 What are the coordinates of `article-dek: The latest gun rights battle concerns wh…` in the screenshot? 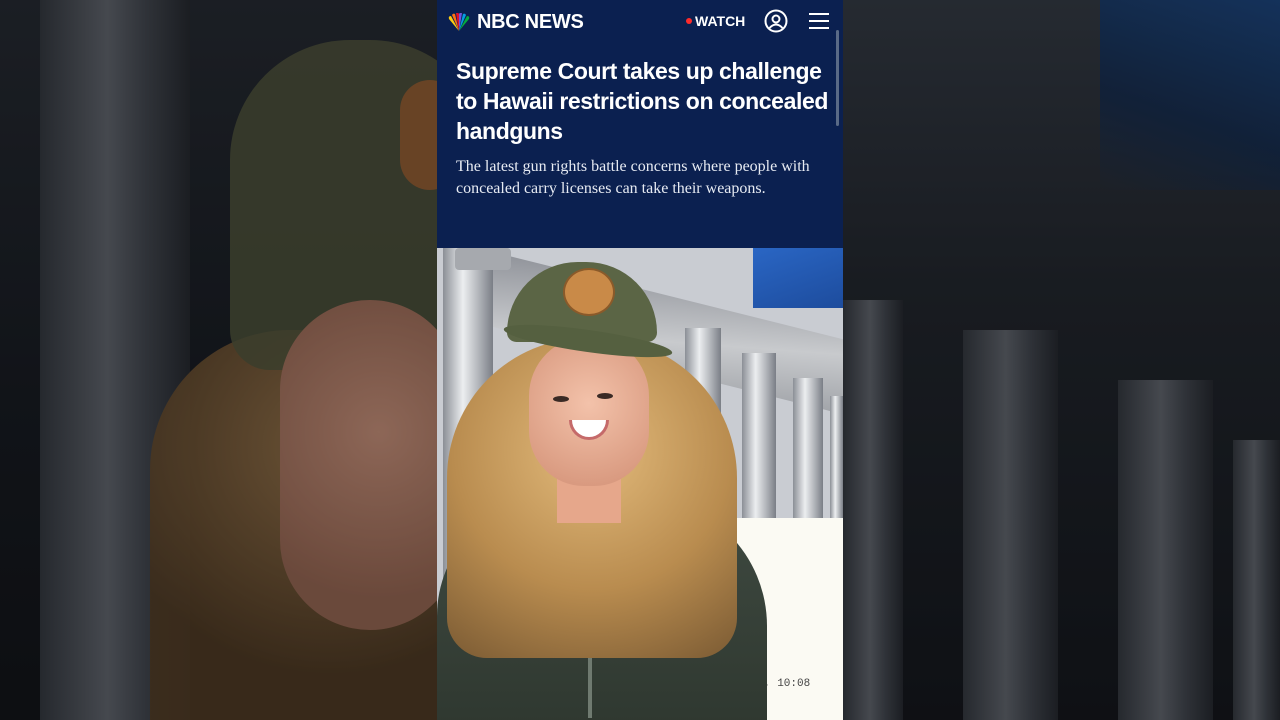 It's located at (633, 177).